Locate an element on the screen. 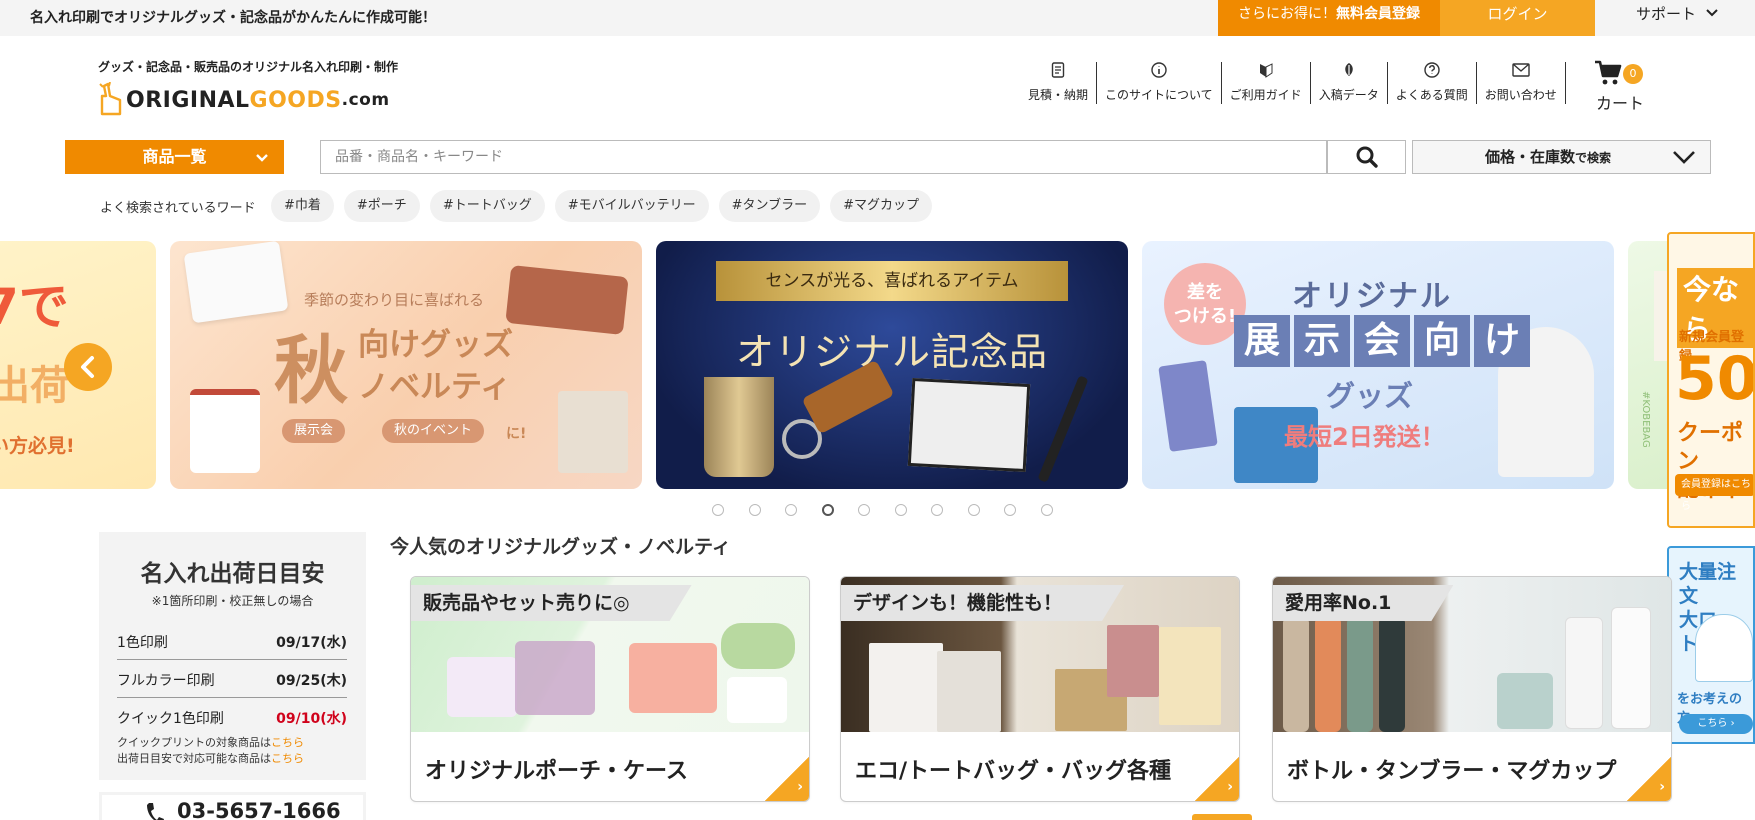 This screenshot has height=820, width=1755. logo-word-original: ORIGINAL is located at coordinates (188, 100).